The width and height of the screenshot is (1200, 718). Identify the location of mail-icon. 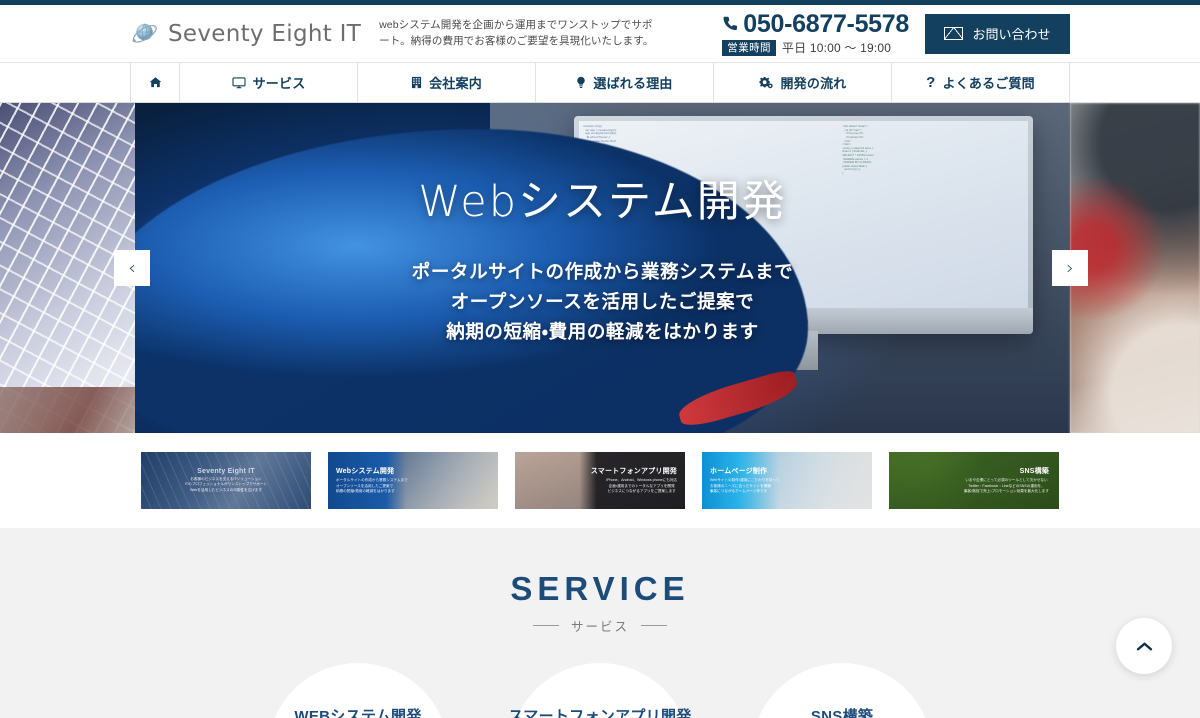
(954, 33).